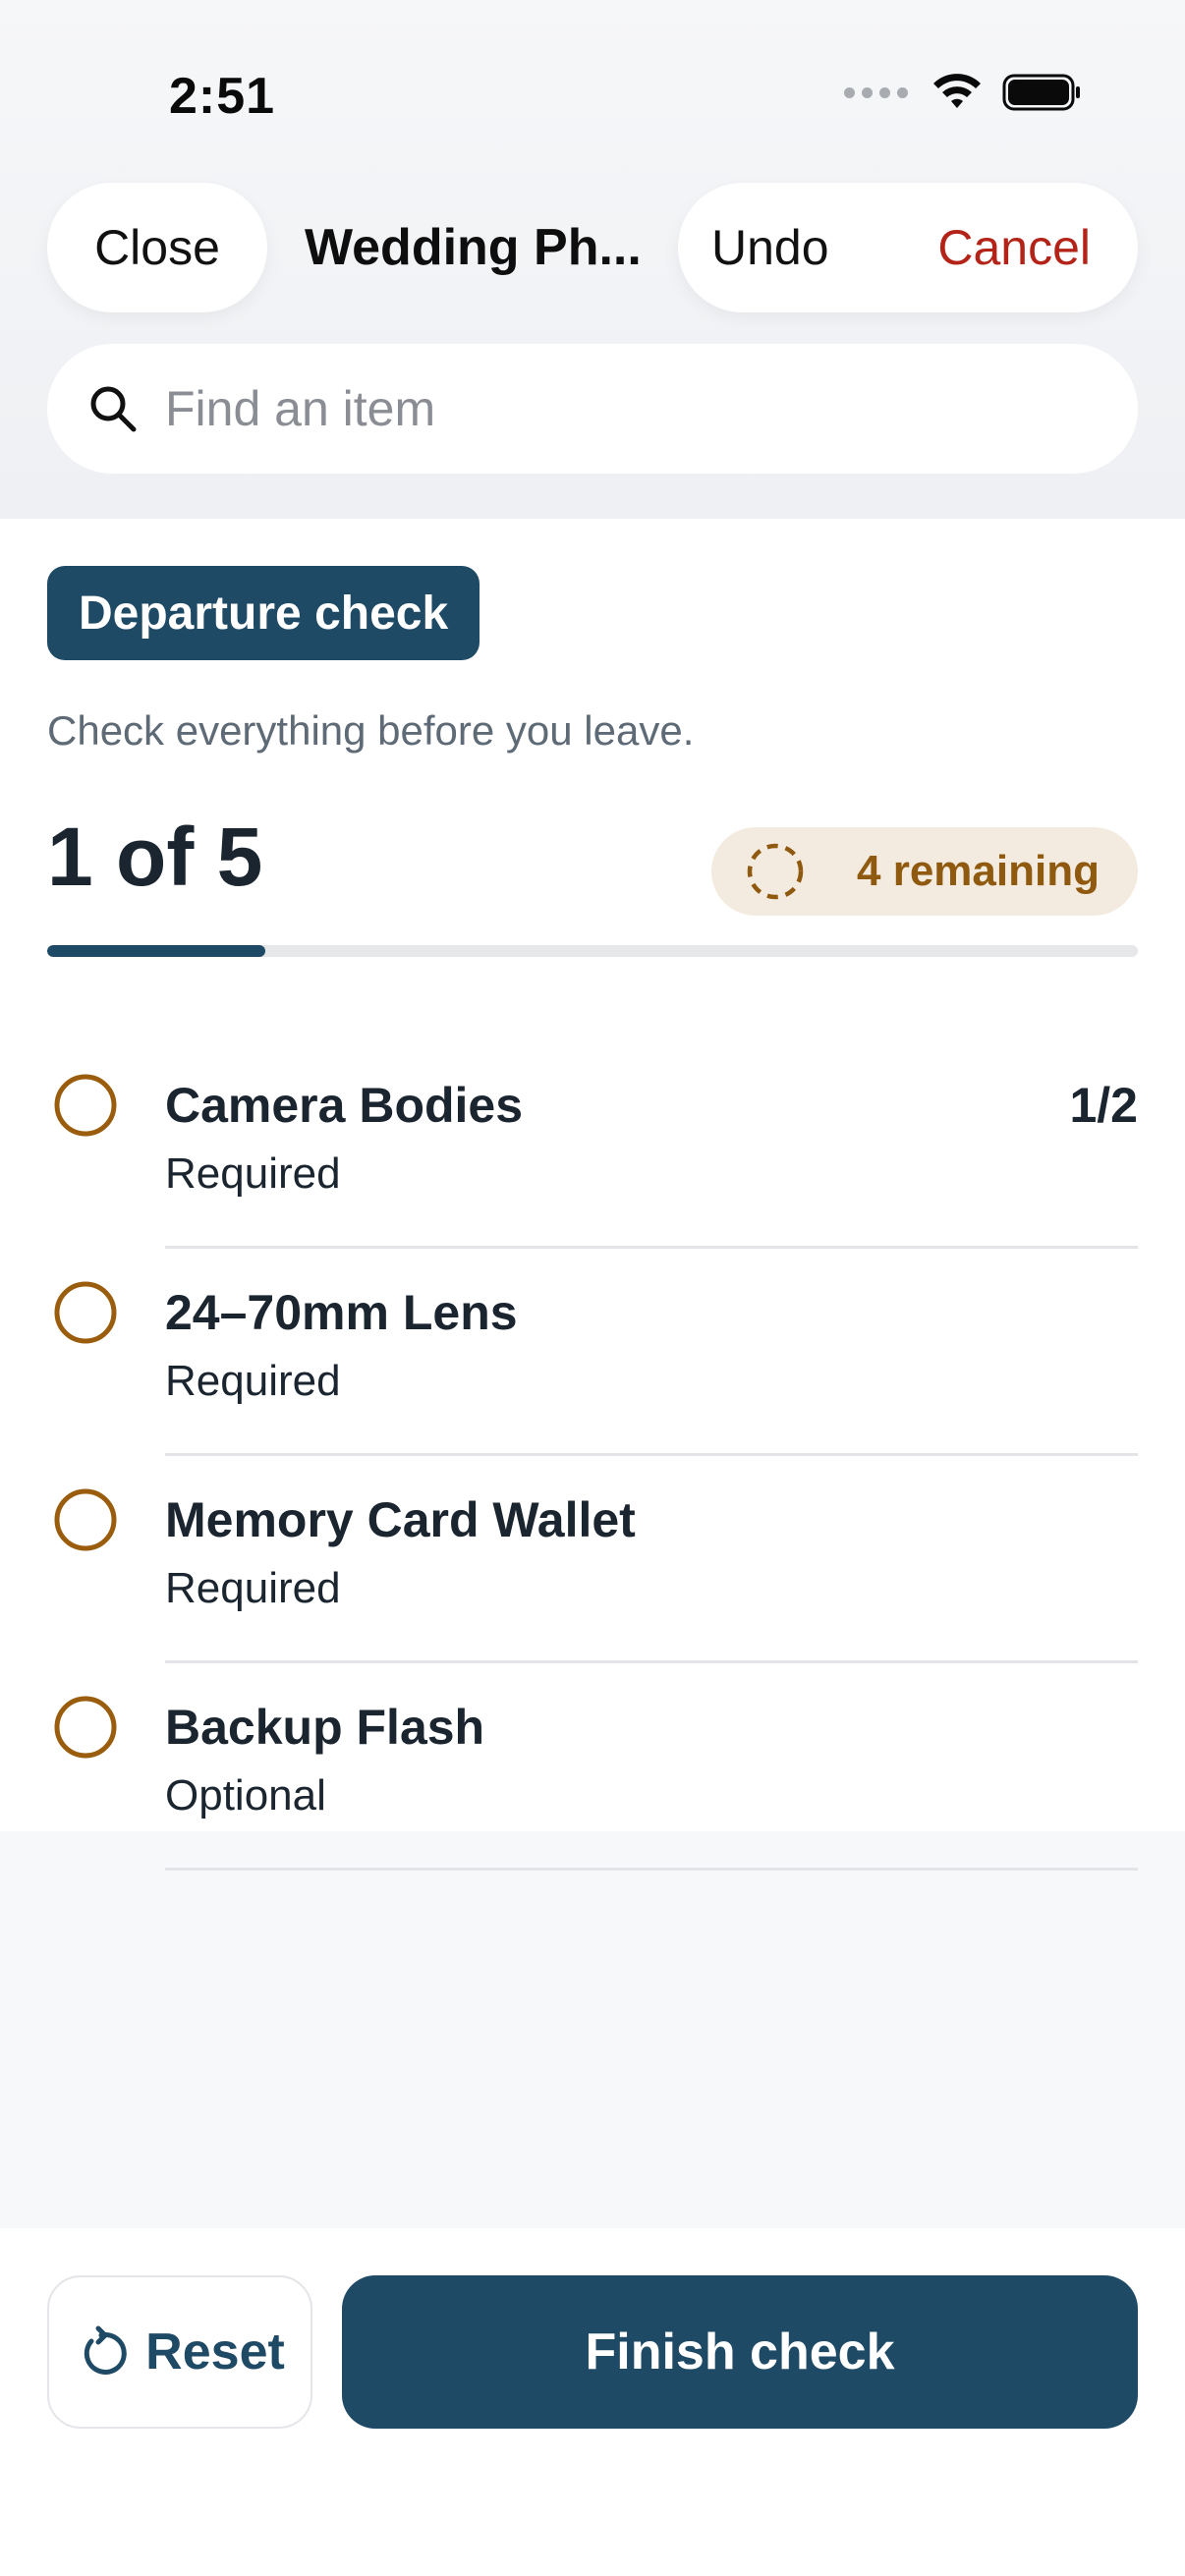  I want to click on remaining-badge: 4 remaining, so click(925, 871).